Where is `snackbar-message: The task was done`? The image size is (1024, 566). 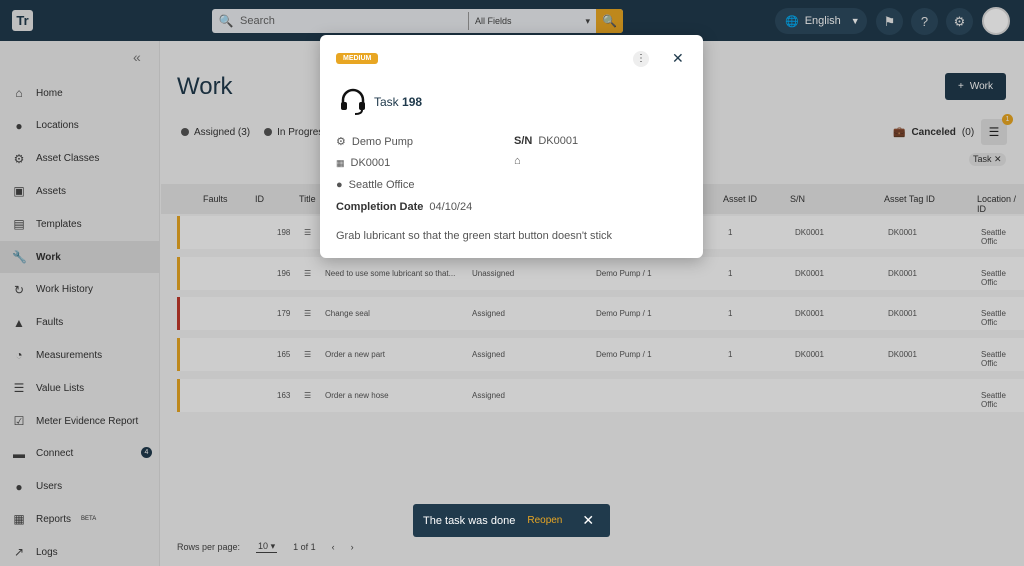 snackbar-message: The task was done is located at coordinates (469, 520).